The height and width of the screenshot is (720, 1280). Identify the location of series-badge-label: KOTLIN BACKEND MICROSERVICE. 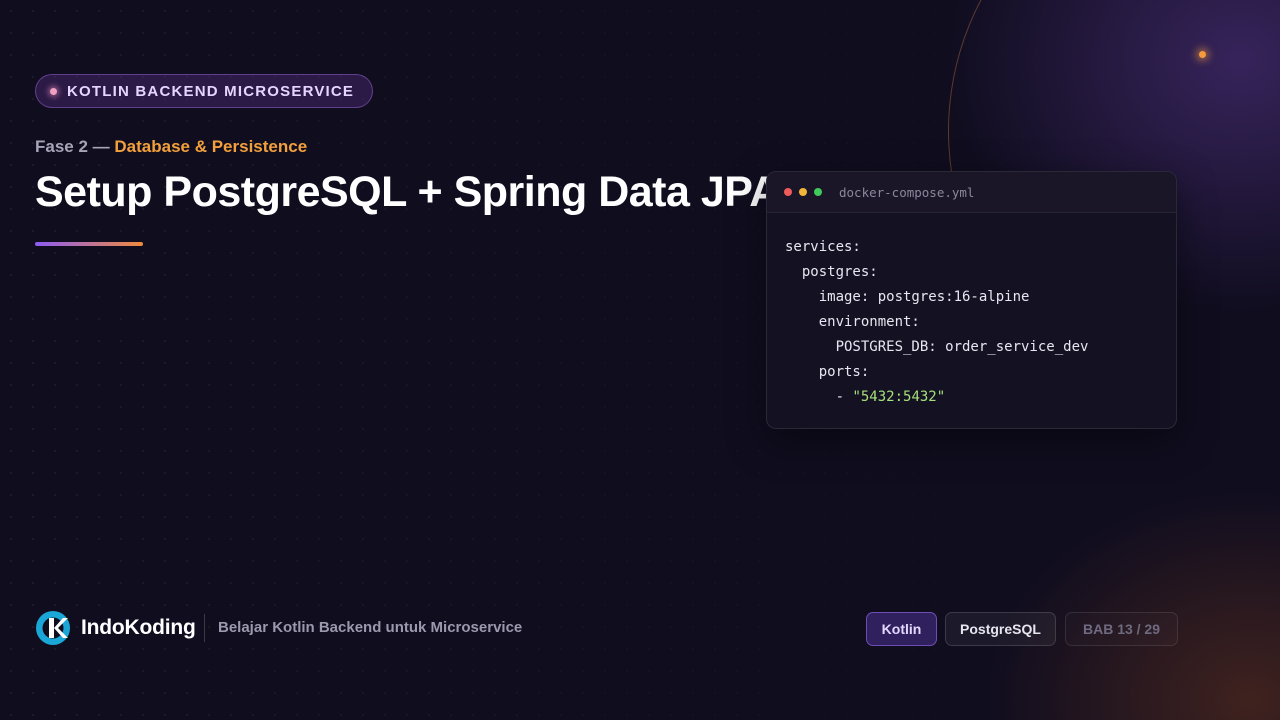
(211, 91).